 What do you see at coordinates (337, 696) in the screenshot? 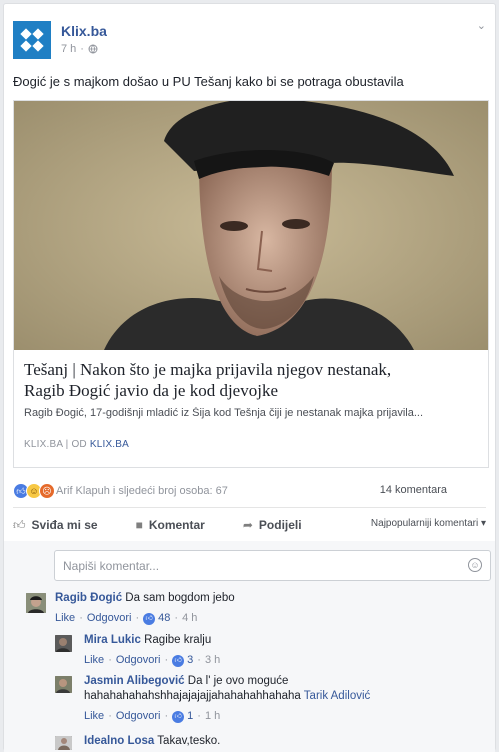
I see `tagged-user: Tarik Adilović` at bounding box center [337, 696].